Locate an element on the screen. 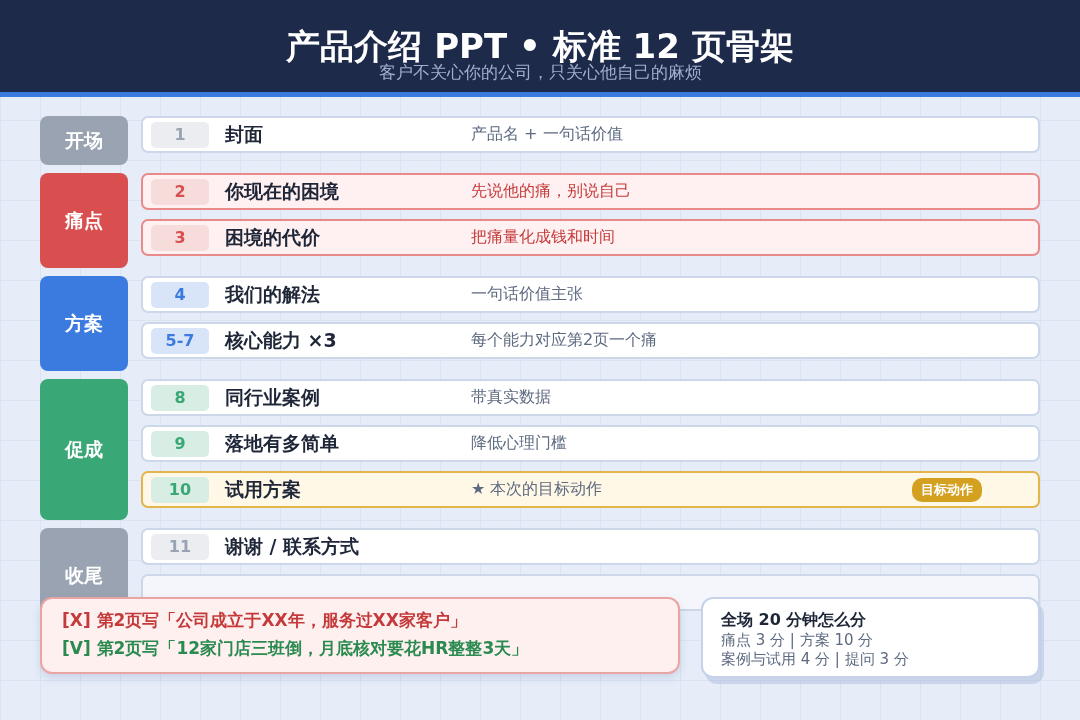 The image size is (1080, 720). section-tag: 促成 is located at coordinates (84, 449).